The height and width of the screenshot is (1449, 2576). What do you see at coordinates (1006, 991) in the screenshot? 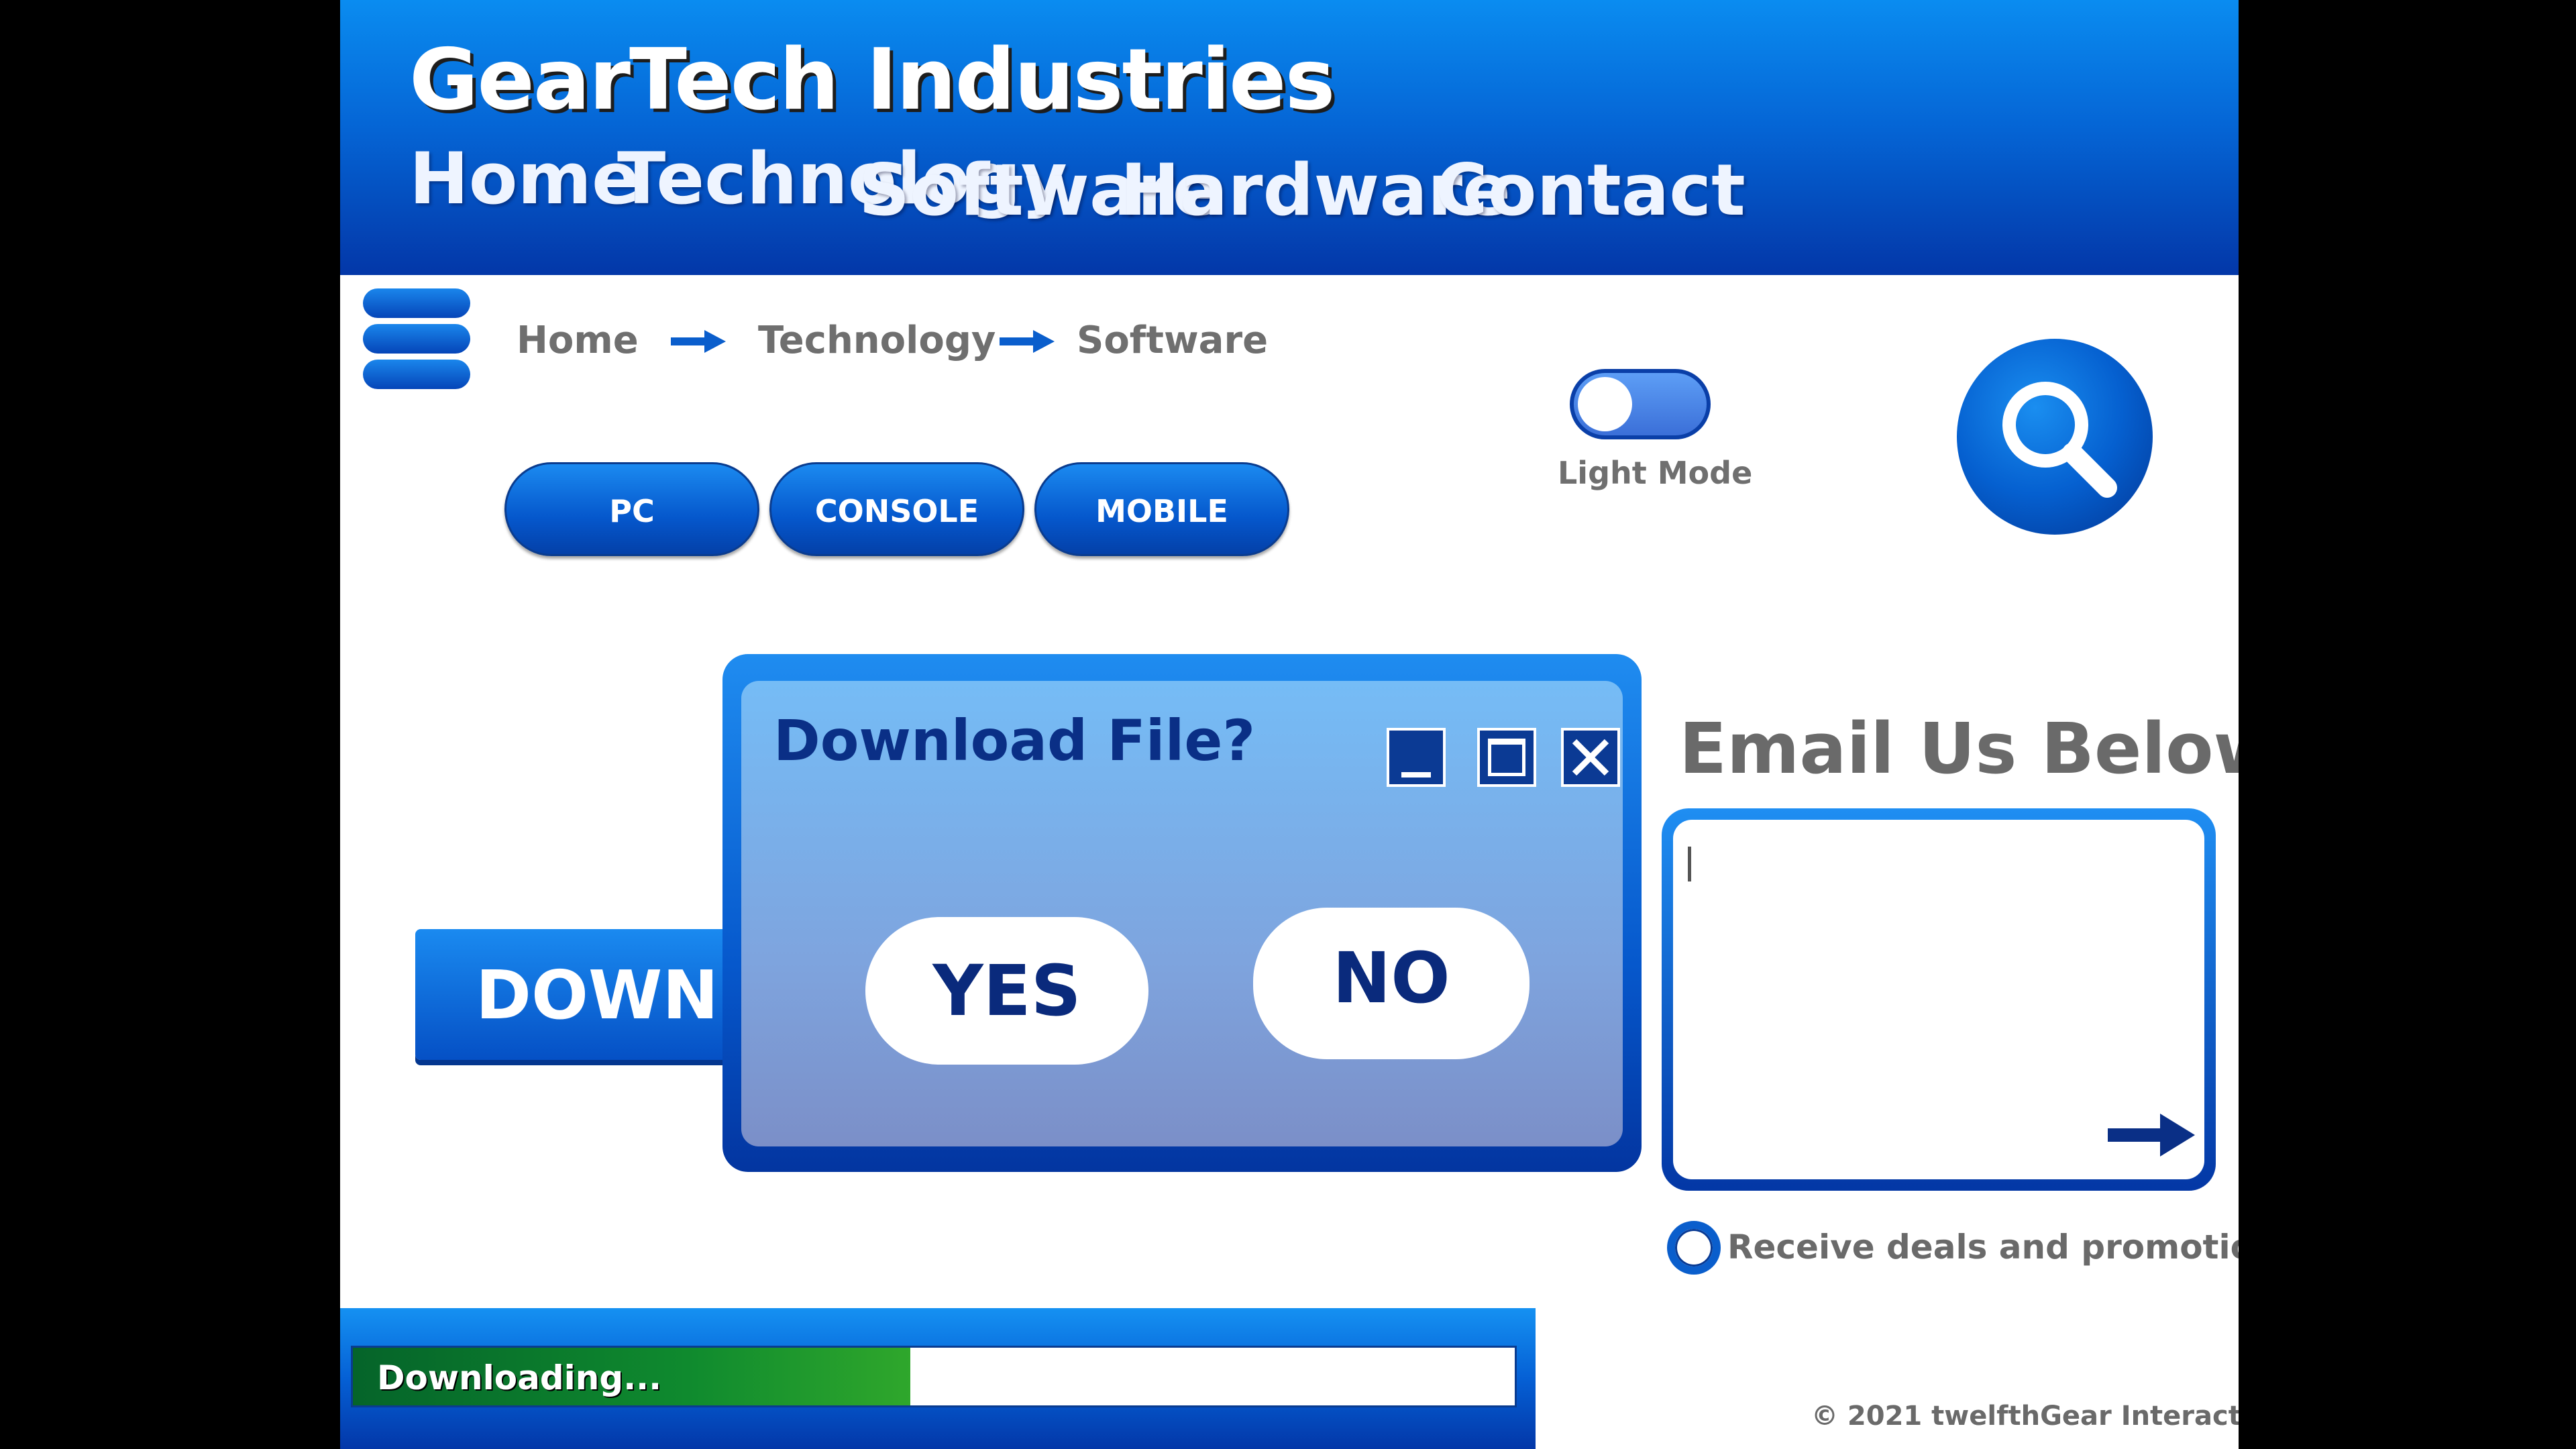
I see `yes-button: YES` at bounding box center [1006, 991].